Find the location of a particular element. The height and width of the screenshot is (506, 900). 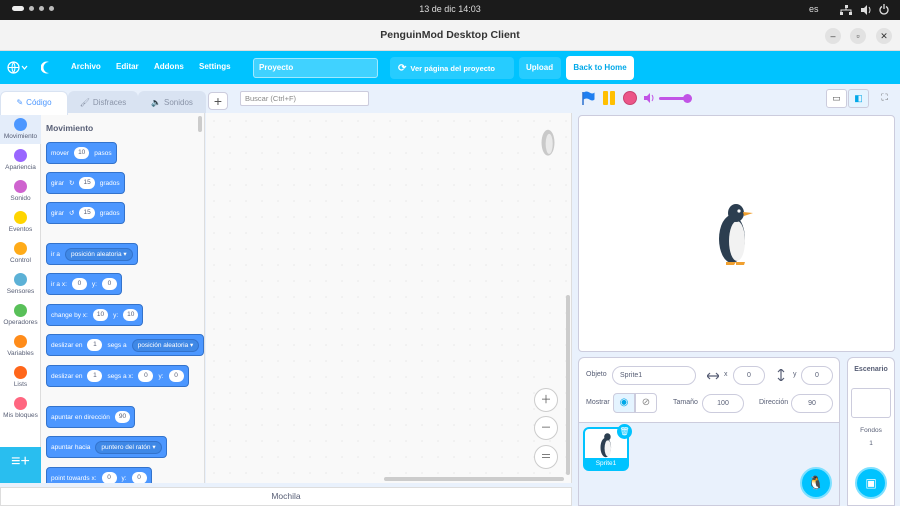

size-label: Tamaño is located at coordinates (685, 402).